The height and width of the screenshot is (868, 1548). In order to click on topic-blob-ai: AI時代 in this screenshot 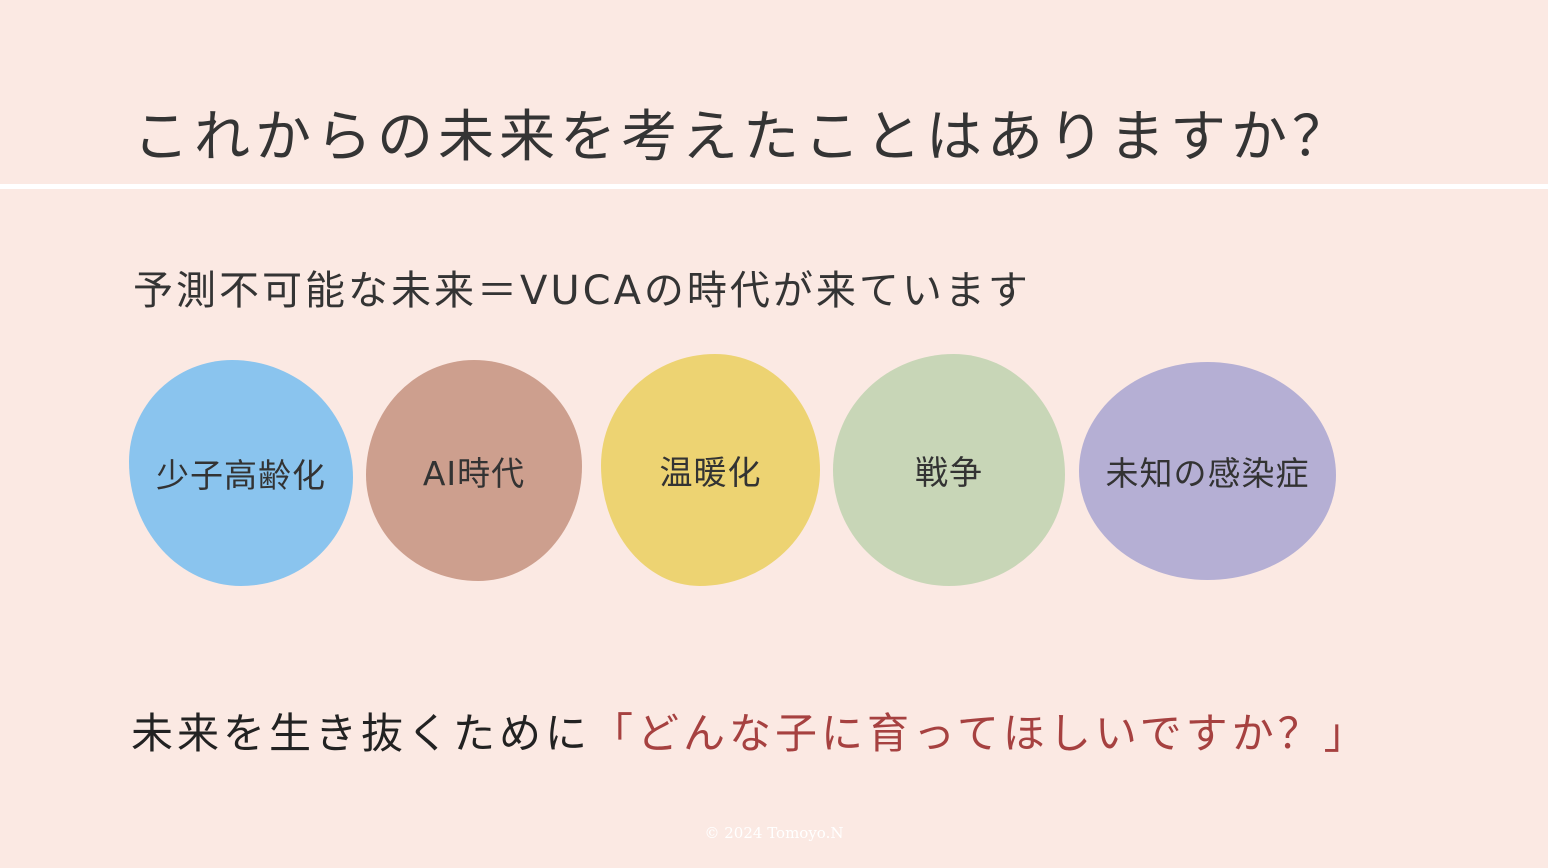, I will do `click(474, 470)`.